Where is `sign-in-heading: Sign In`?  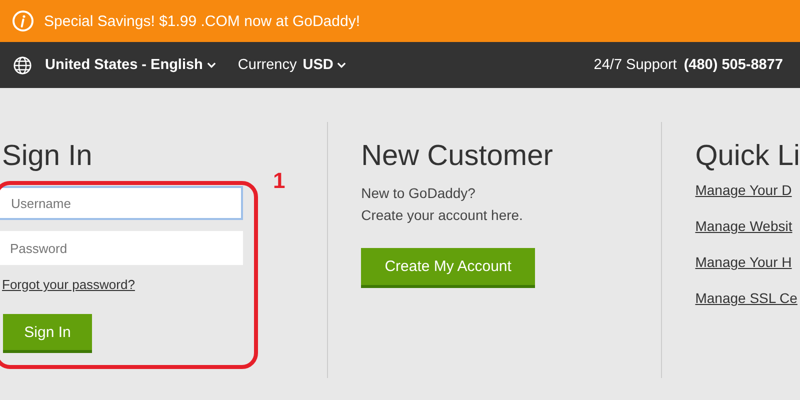
sign-in-heading: Sign In is located at coordinates (48, 157).